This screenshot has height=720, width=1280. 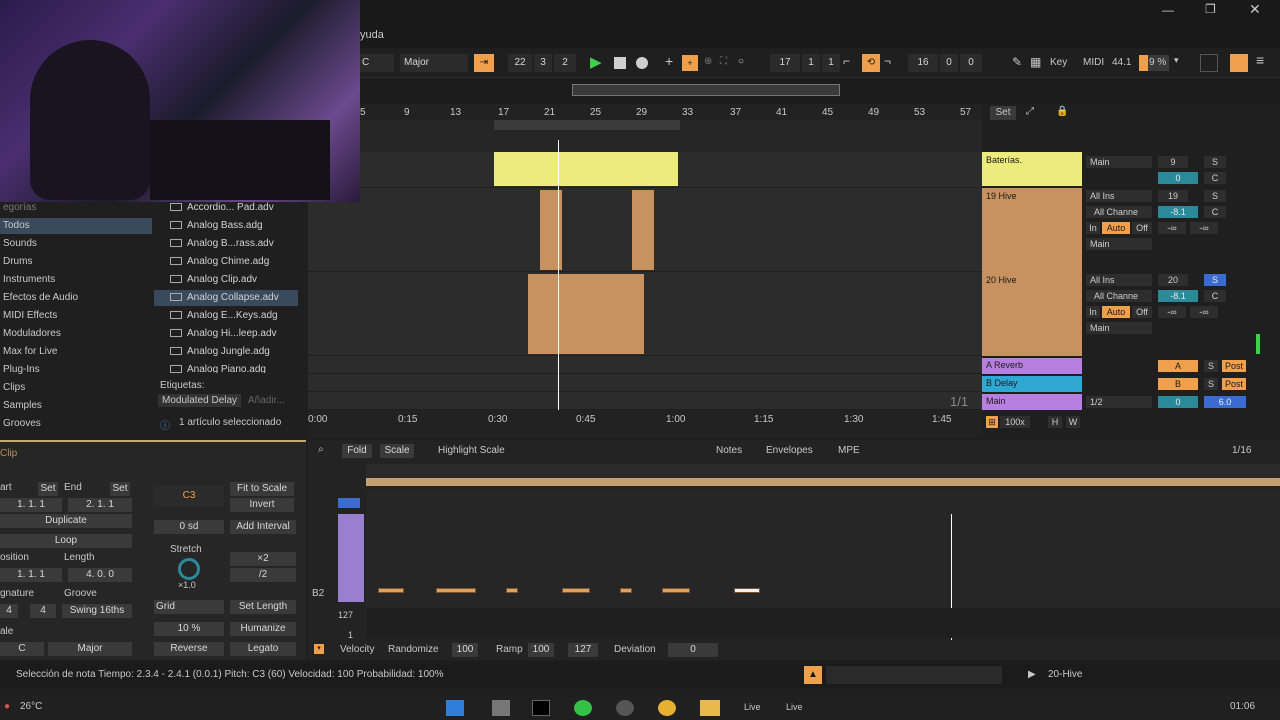 I want to click on file-item: Analog Jungle.adg, so click(x=220, y=351).